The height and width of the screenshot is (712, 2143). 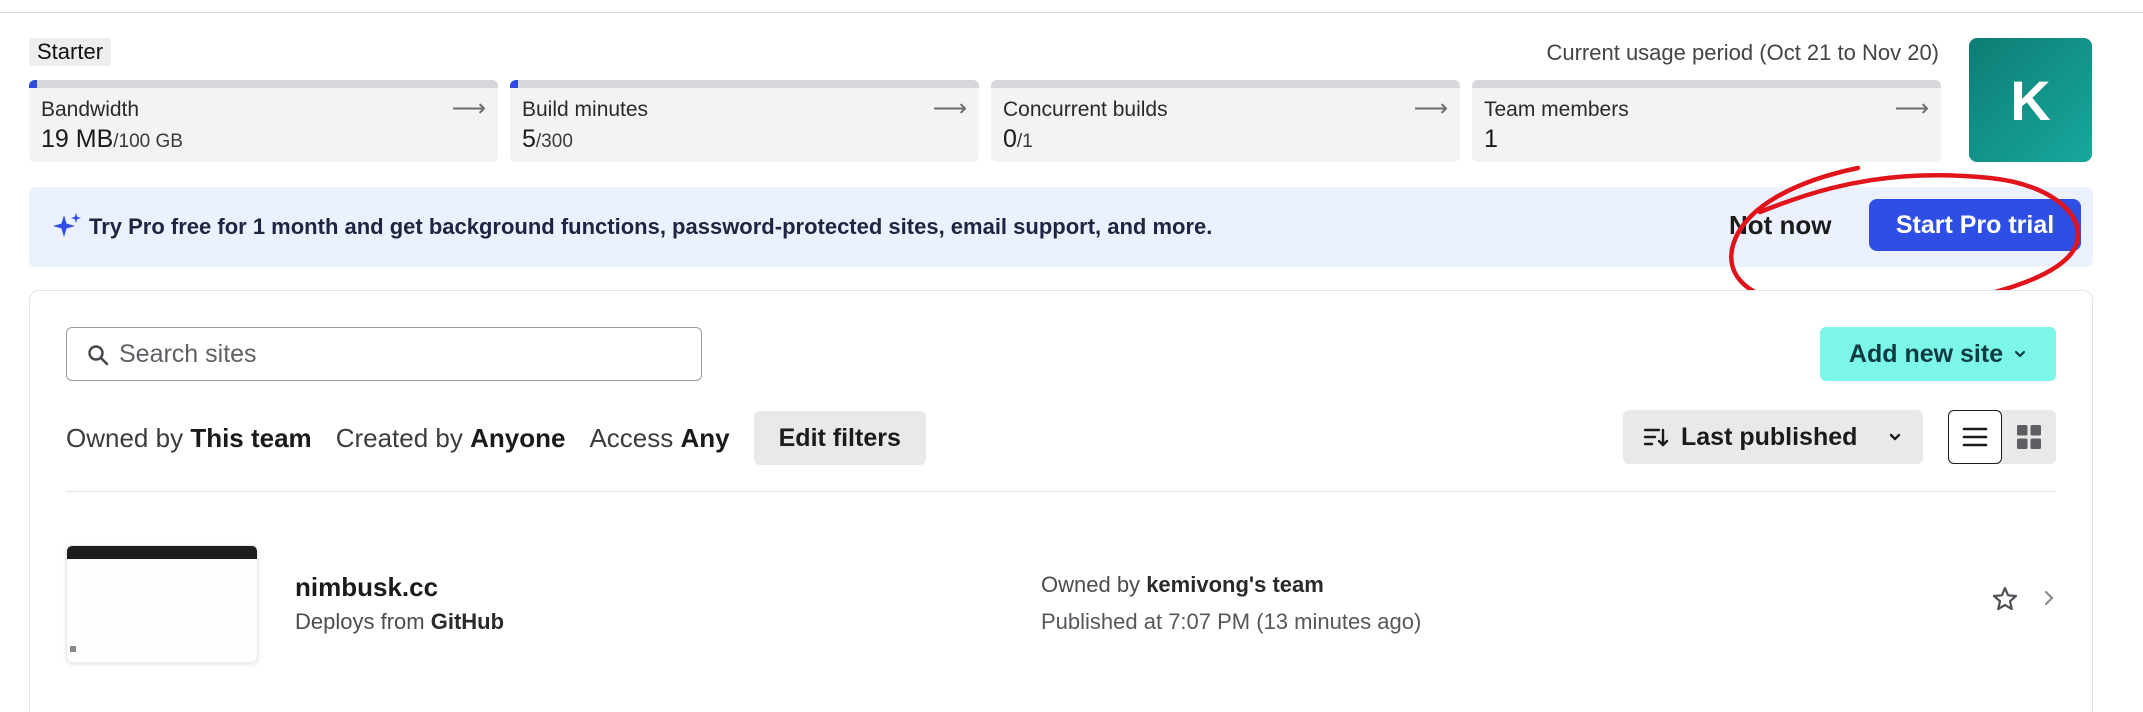 What do you see at coordinates (98, 355) in the screenshot?
I see `search-icon` at bounding box center [98, 355].